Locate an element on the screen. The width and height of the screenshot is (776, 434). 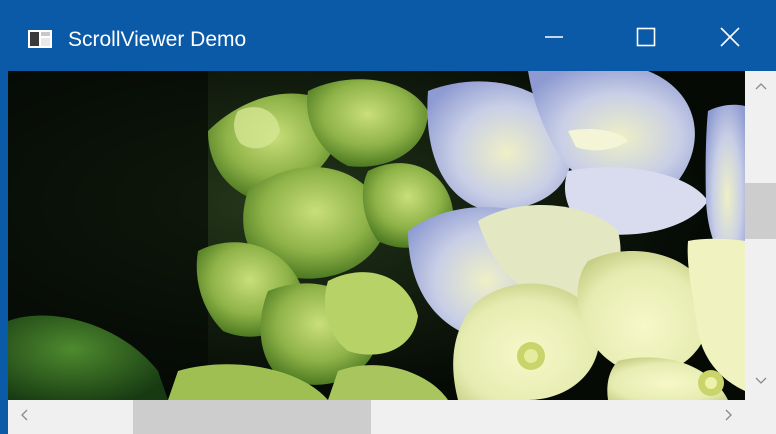
minimize-icon is located at coordinates (554, 39).